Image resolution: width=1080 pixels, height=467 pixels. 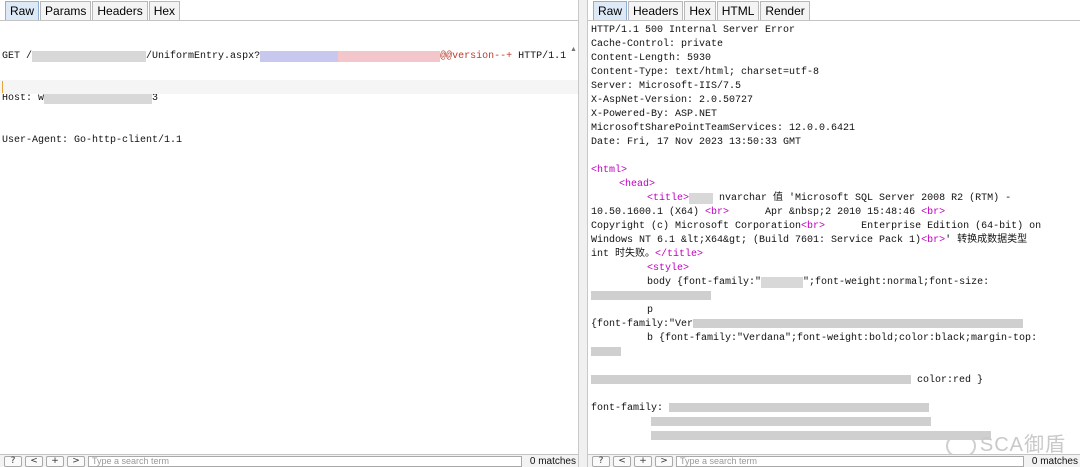 What do you see at coordinates (155, 98) in the screenshot?
I see `host-tail: 3` at bounding box center [155, 98].